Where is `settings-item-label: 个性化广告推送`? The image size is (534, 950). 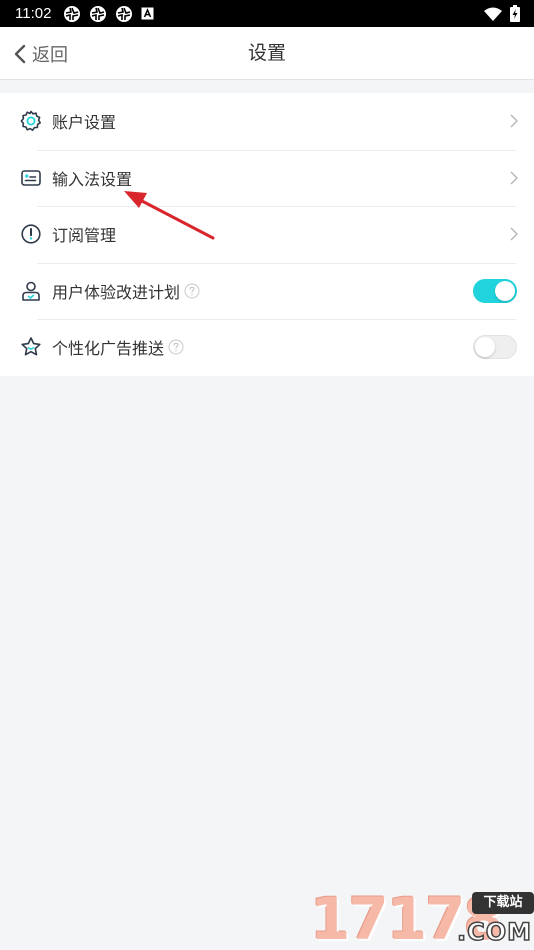 settings-item-label: 个性化广告推送 is located at coordinates (108, 349).